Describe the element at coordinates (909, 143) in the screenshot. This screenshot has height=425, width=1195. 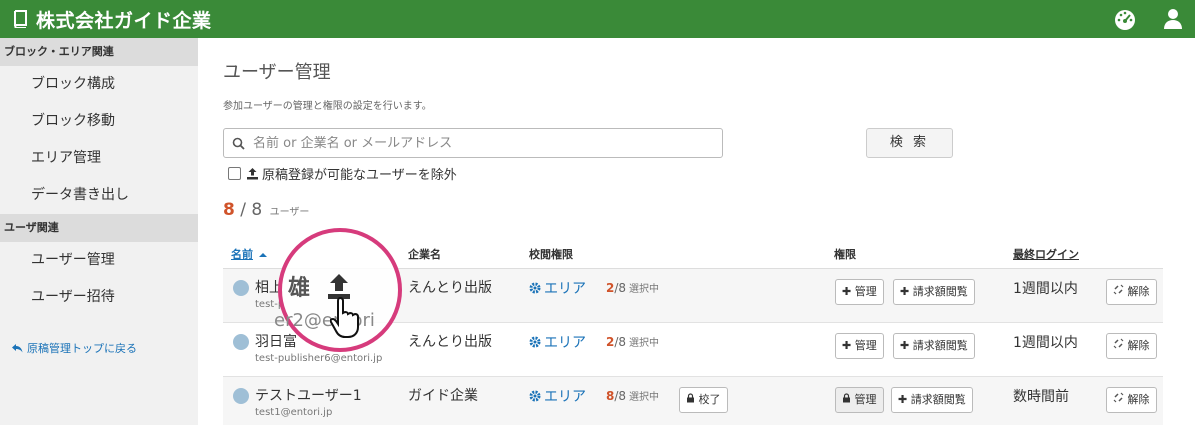
I see `search-button: 検 索` at that location.